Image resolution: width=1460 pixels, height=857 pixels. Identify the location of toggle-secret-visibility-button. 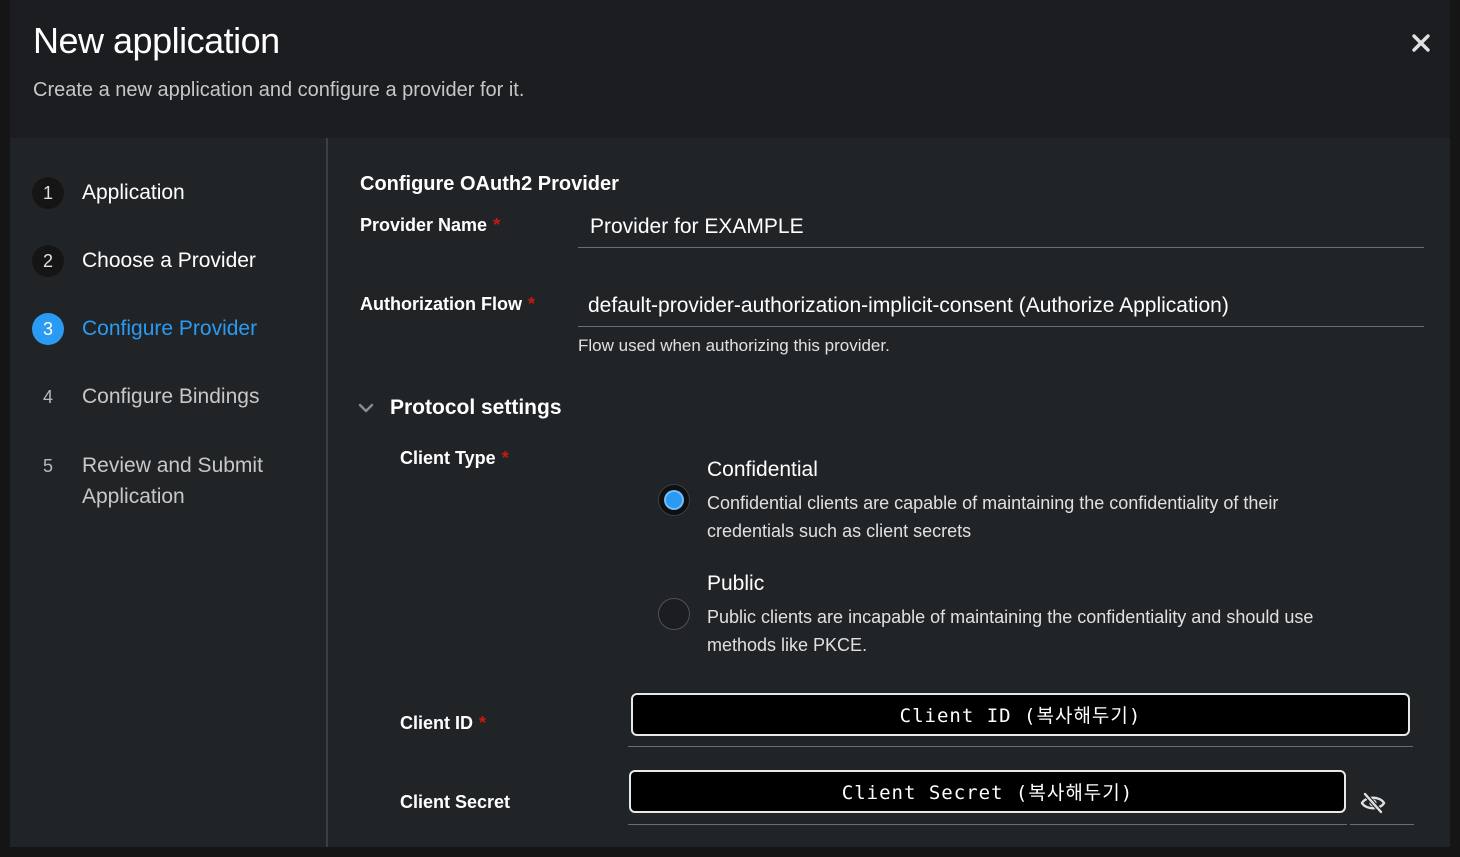
(1373, 803).